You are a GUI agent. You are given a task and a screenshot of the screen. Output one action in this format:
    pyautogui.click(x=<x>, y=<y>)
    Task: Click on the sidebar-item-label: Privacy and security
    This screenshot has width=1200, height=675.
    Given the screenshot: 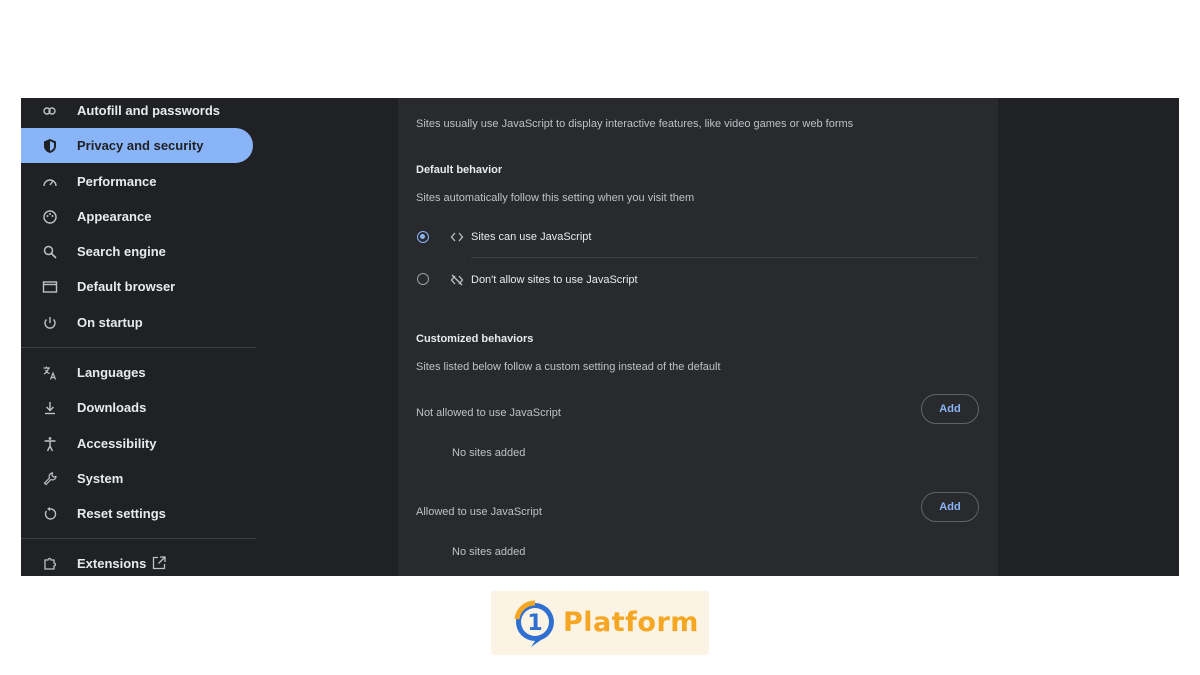 What is the action you would take?
    pyautogui.click(x=140, y=145)
    